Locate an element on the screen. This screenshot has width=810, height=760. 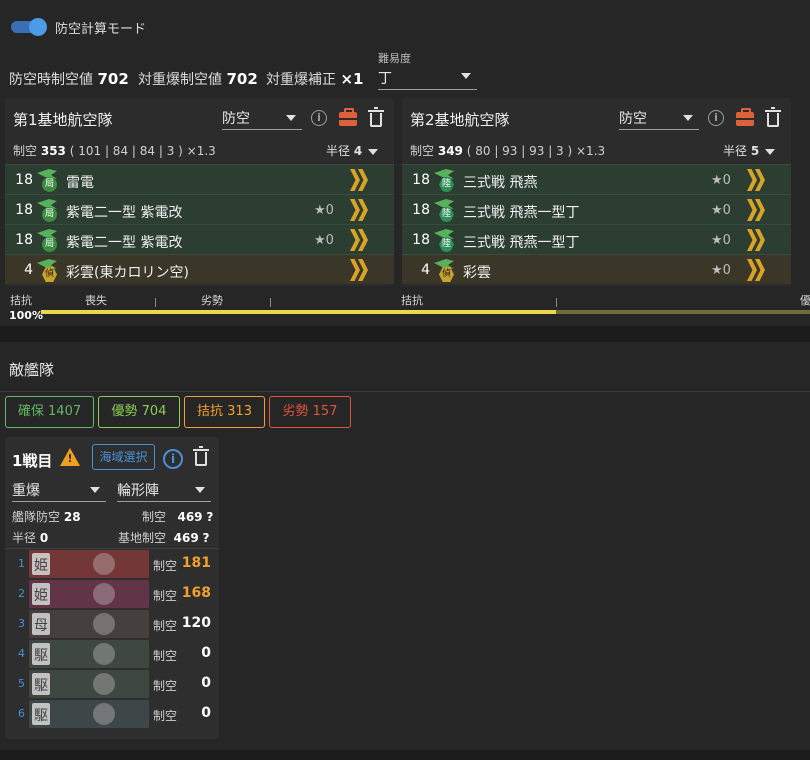
radius-stat: 半径 0 is located at coordinates (30, 538).